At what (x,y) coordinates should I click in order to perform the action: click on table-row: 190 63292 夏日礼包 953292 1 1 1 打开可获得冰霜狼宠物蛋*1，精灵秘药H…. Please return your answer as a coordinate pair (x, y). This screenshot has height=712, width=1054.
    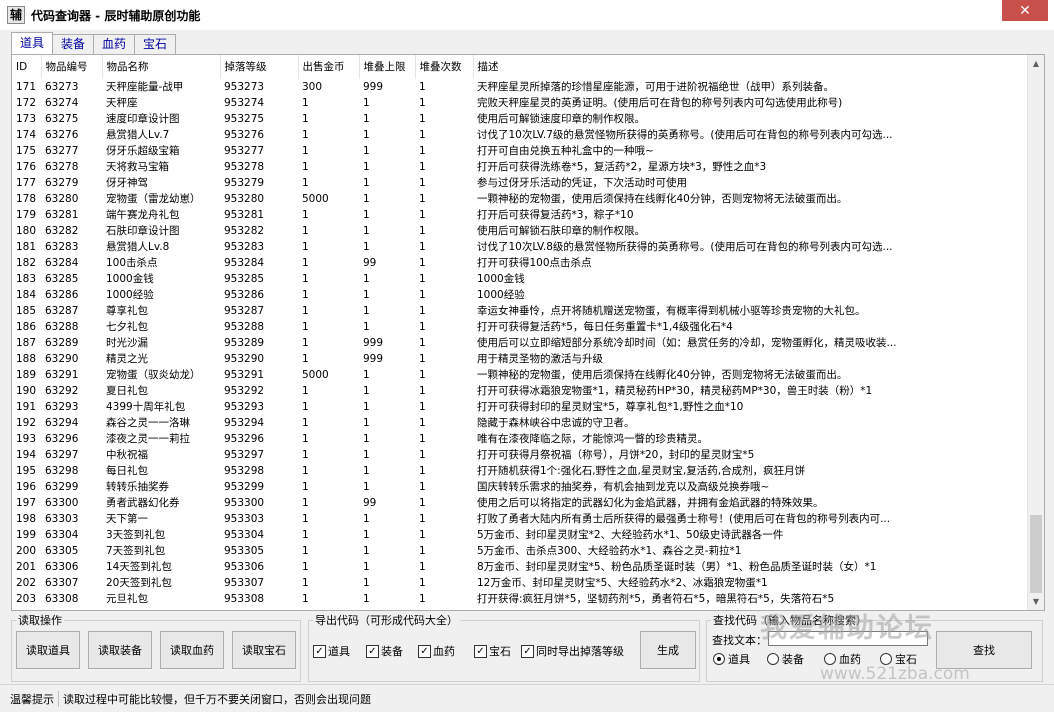
    Looking at the image, I should click on (520, 391).